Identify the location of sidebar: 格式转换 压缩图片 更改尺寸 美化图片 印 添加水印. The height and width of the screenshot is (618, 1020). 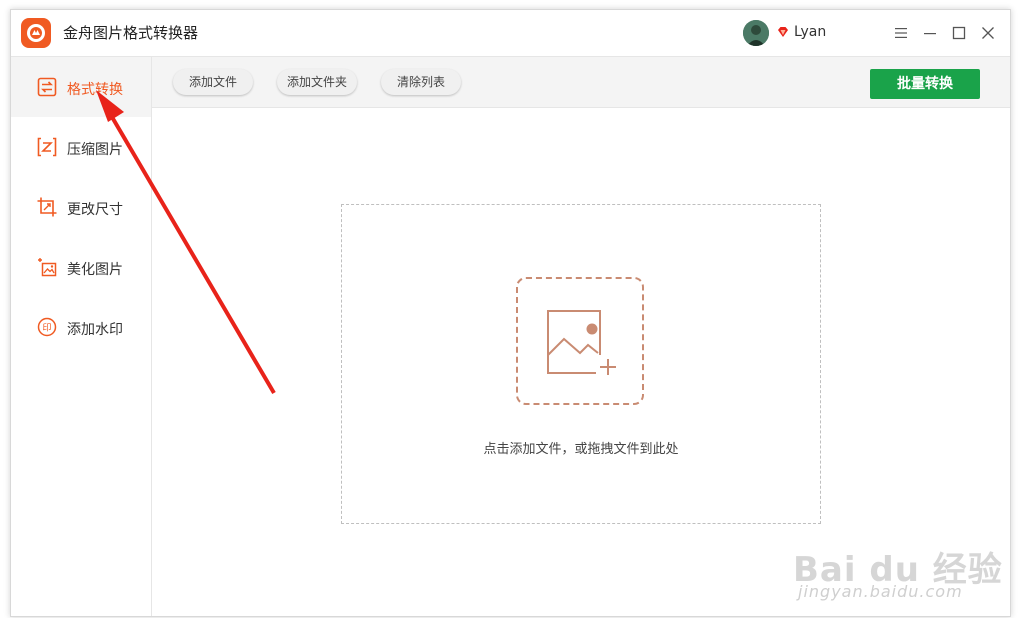
(81, 336).